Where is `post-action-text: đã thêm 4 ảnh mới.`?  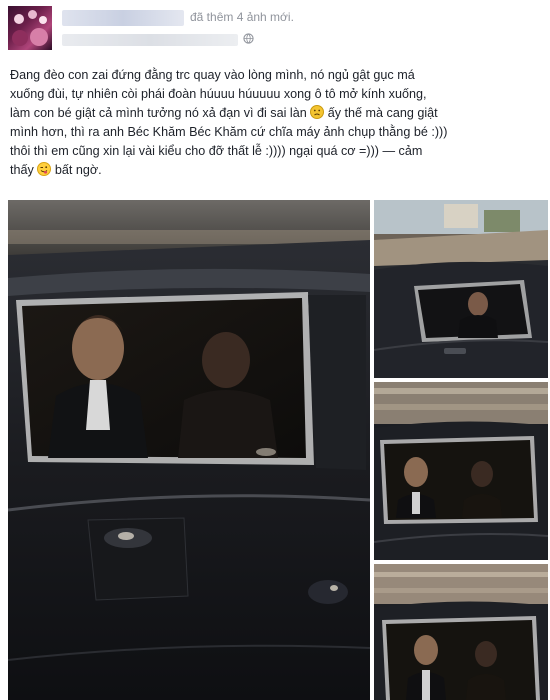
post-action-text: đã thêm 4 ảnh mới. is located at coordinates (242, 17).